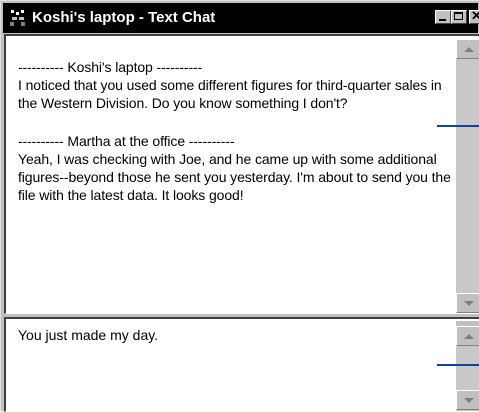 This screenshot has height=412, width=479. What do you see at coordinates (241, 18) in the screenshot?
I see `title-bar: Koshi's laptop - Text Chat ✕` at bounding box center [241, 18].